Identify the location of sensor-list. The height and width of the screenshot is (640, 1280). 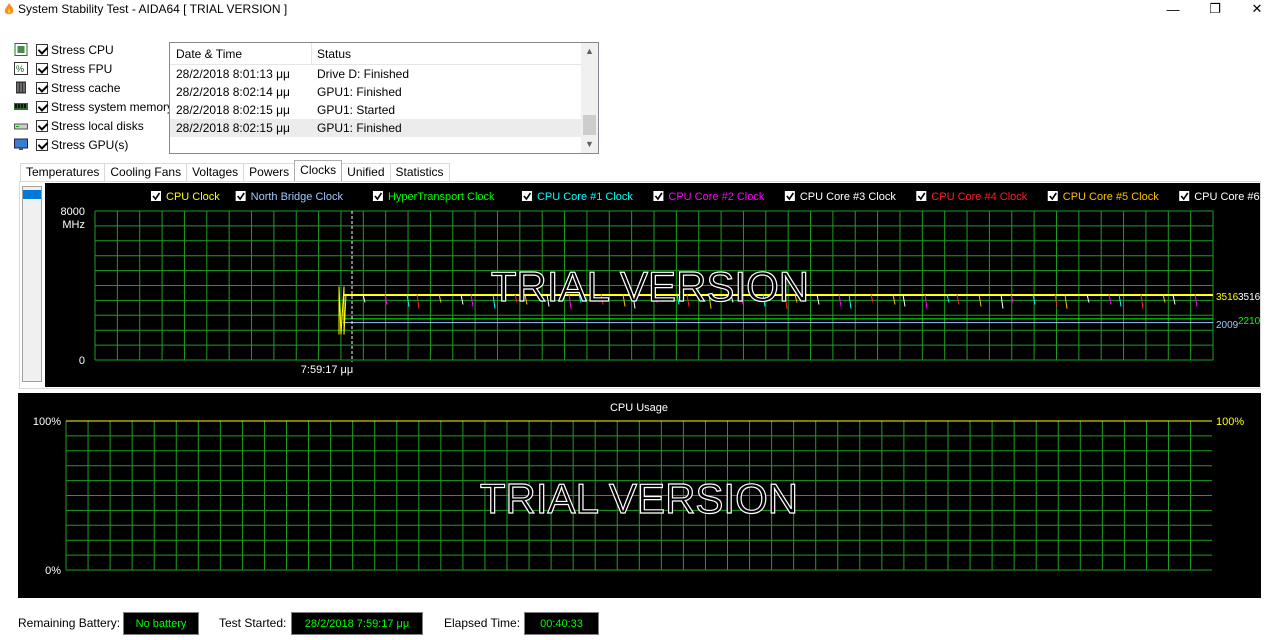
(32, 284).